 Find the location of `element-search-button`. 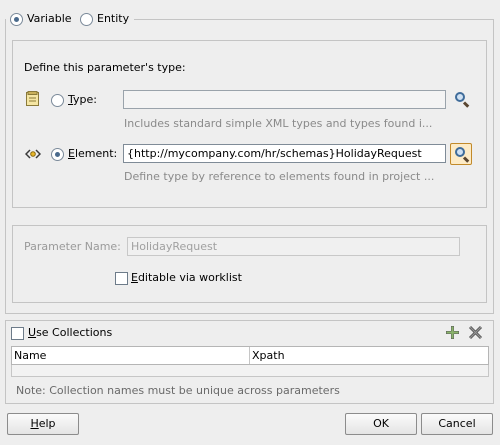

element-search-button is located at coordinates (461, 154).